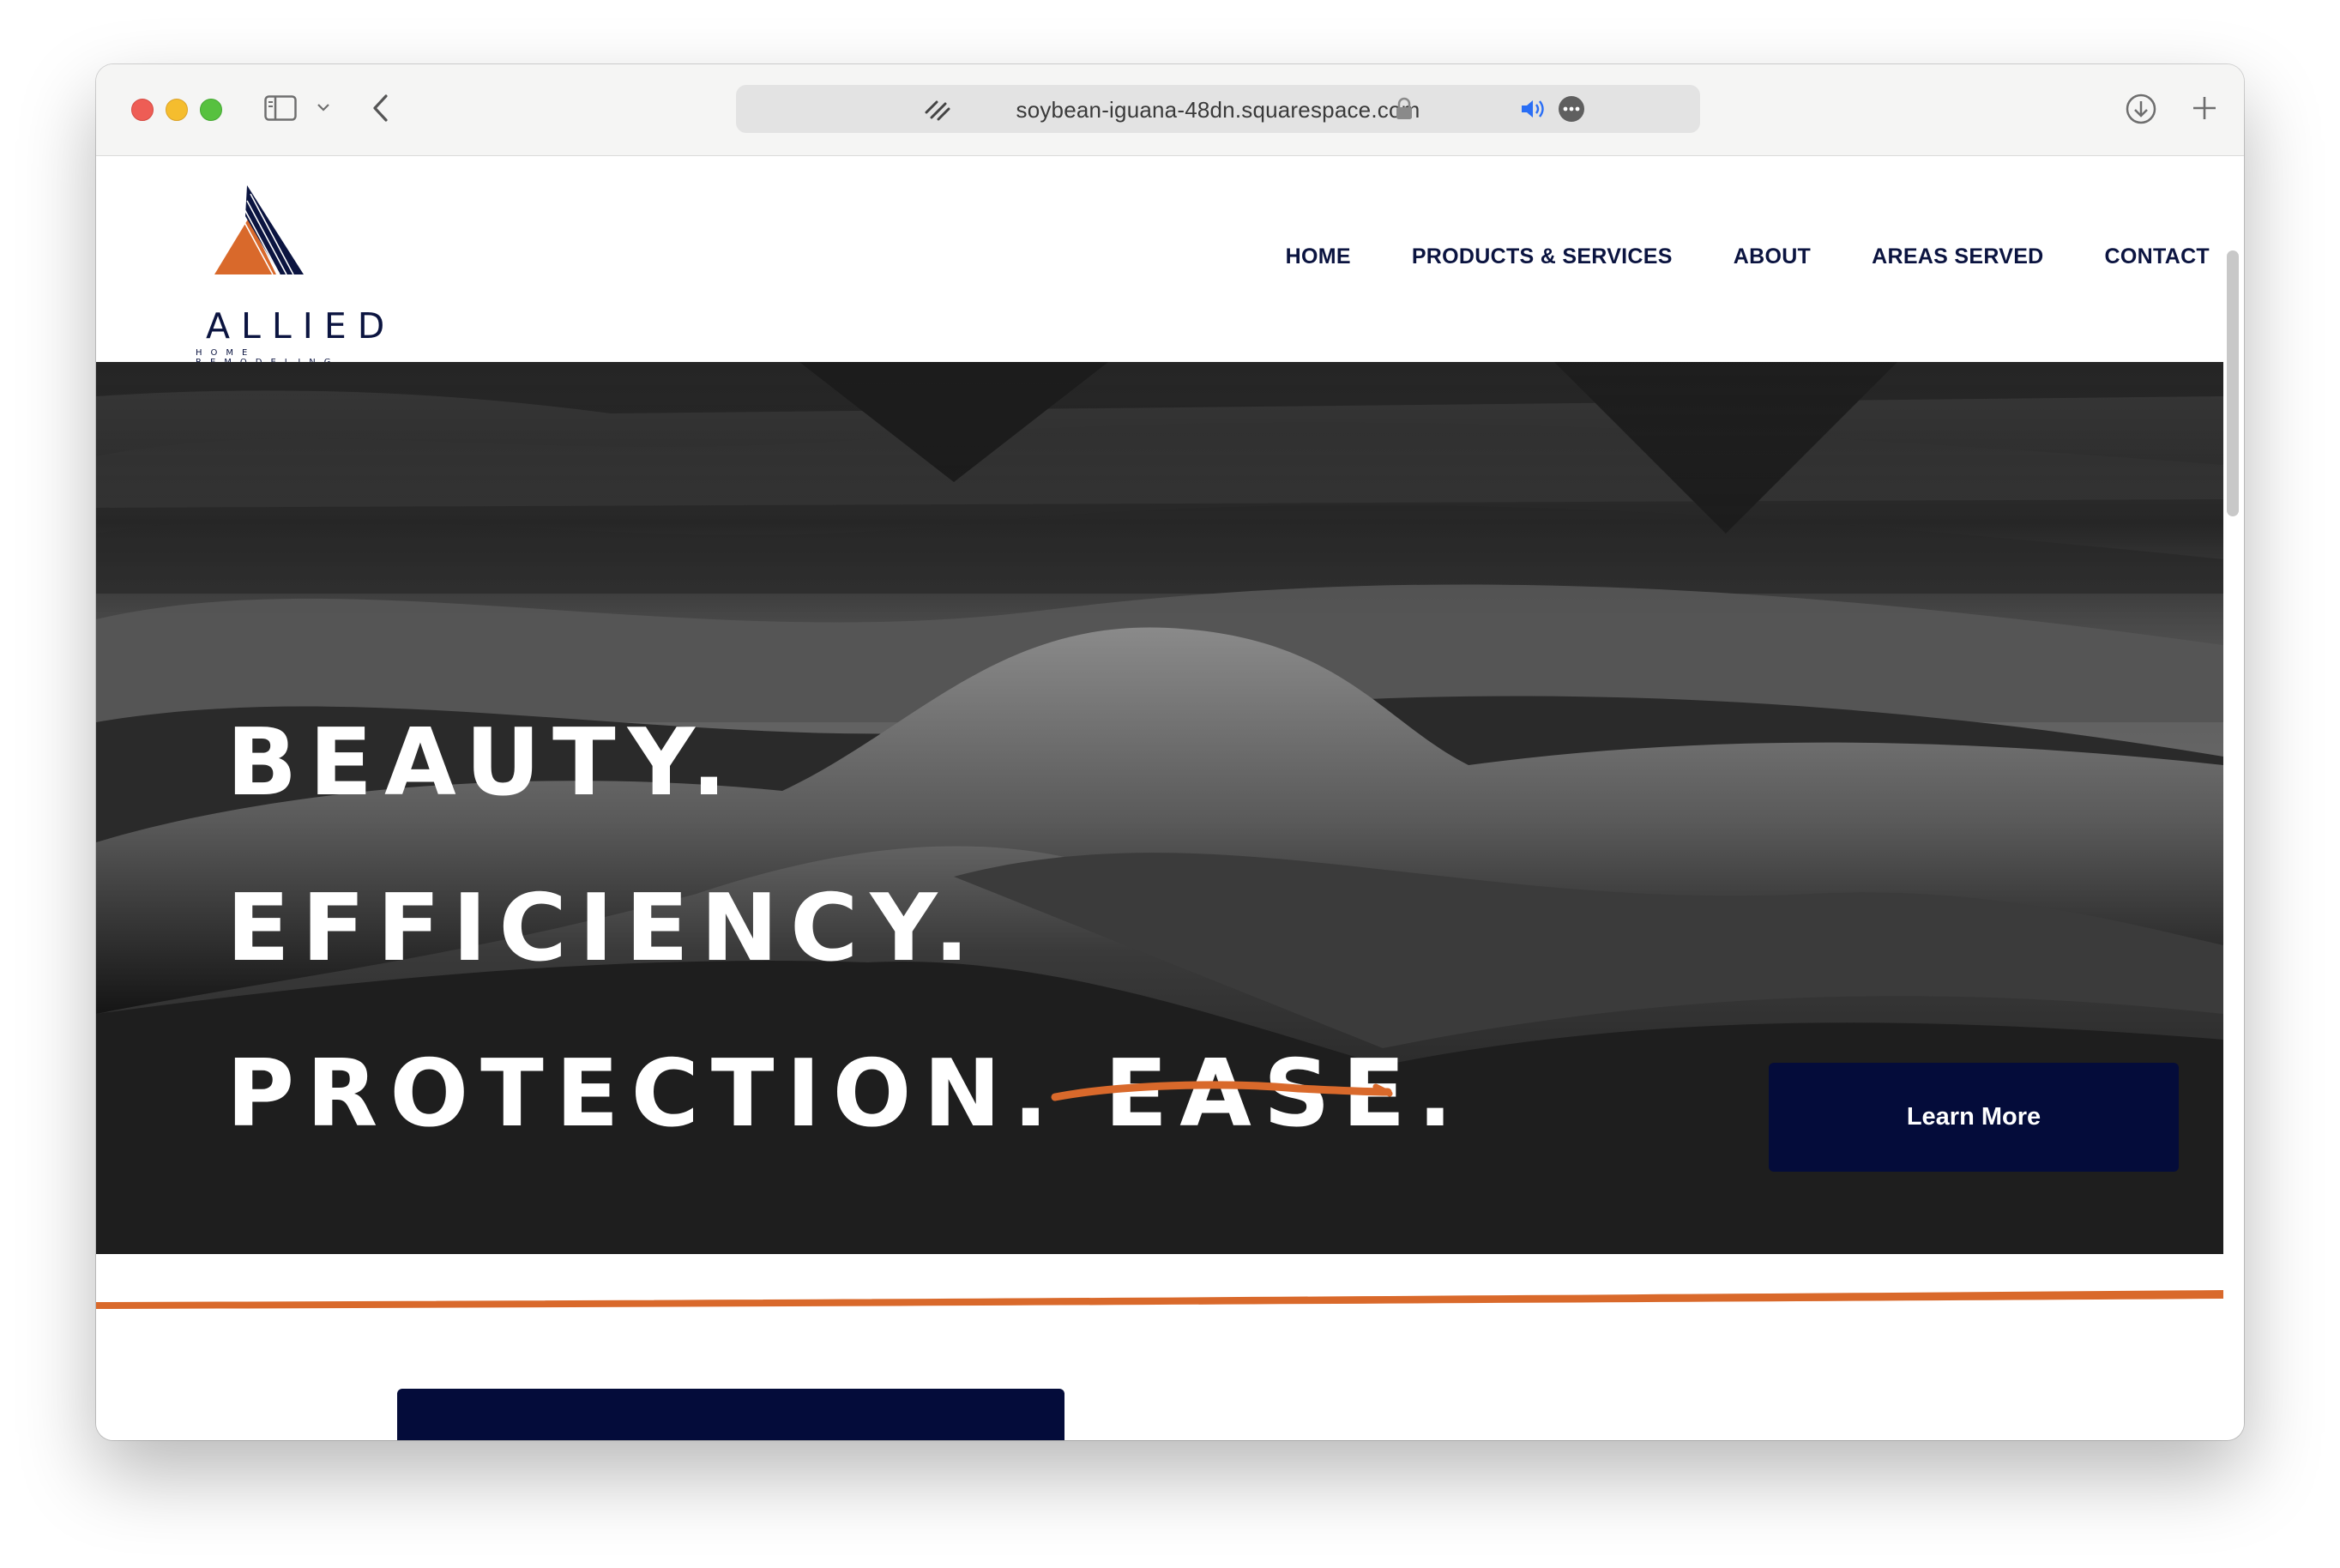 The width and height of the screenshot is (2340, 1568). What do you see at coordinates (2204, 108) in the screenshot?
I see `new-tab-icon` at bounding box center [2204, 108].